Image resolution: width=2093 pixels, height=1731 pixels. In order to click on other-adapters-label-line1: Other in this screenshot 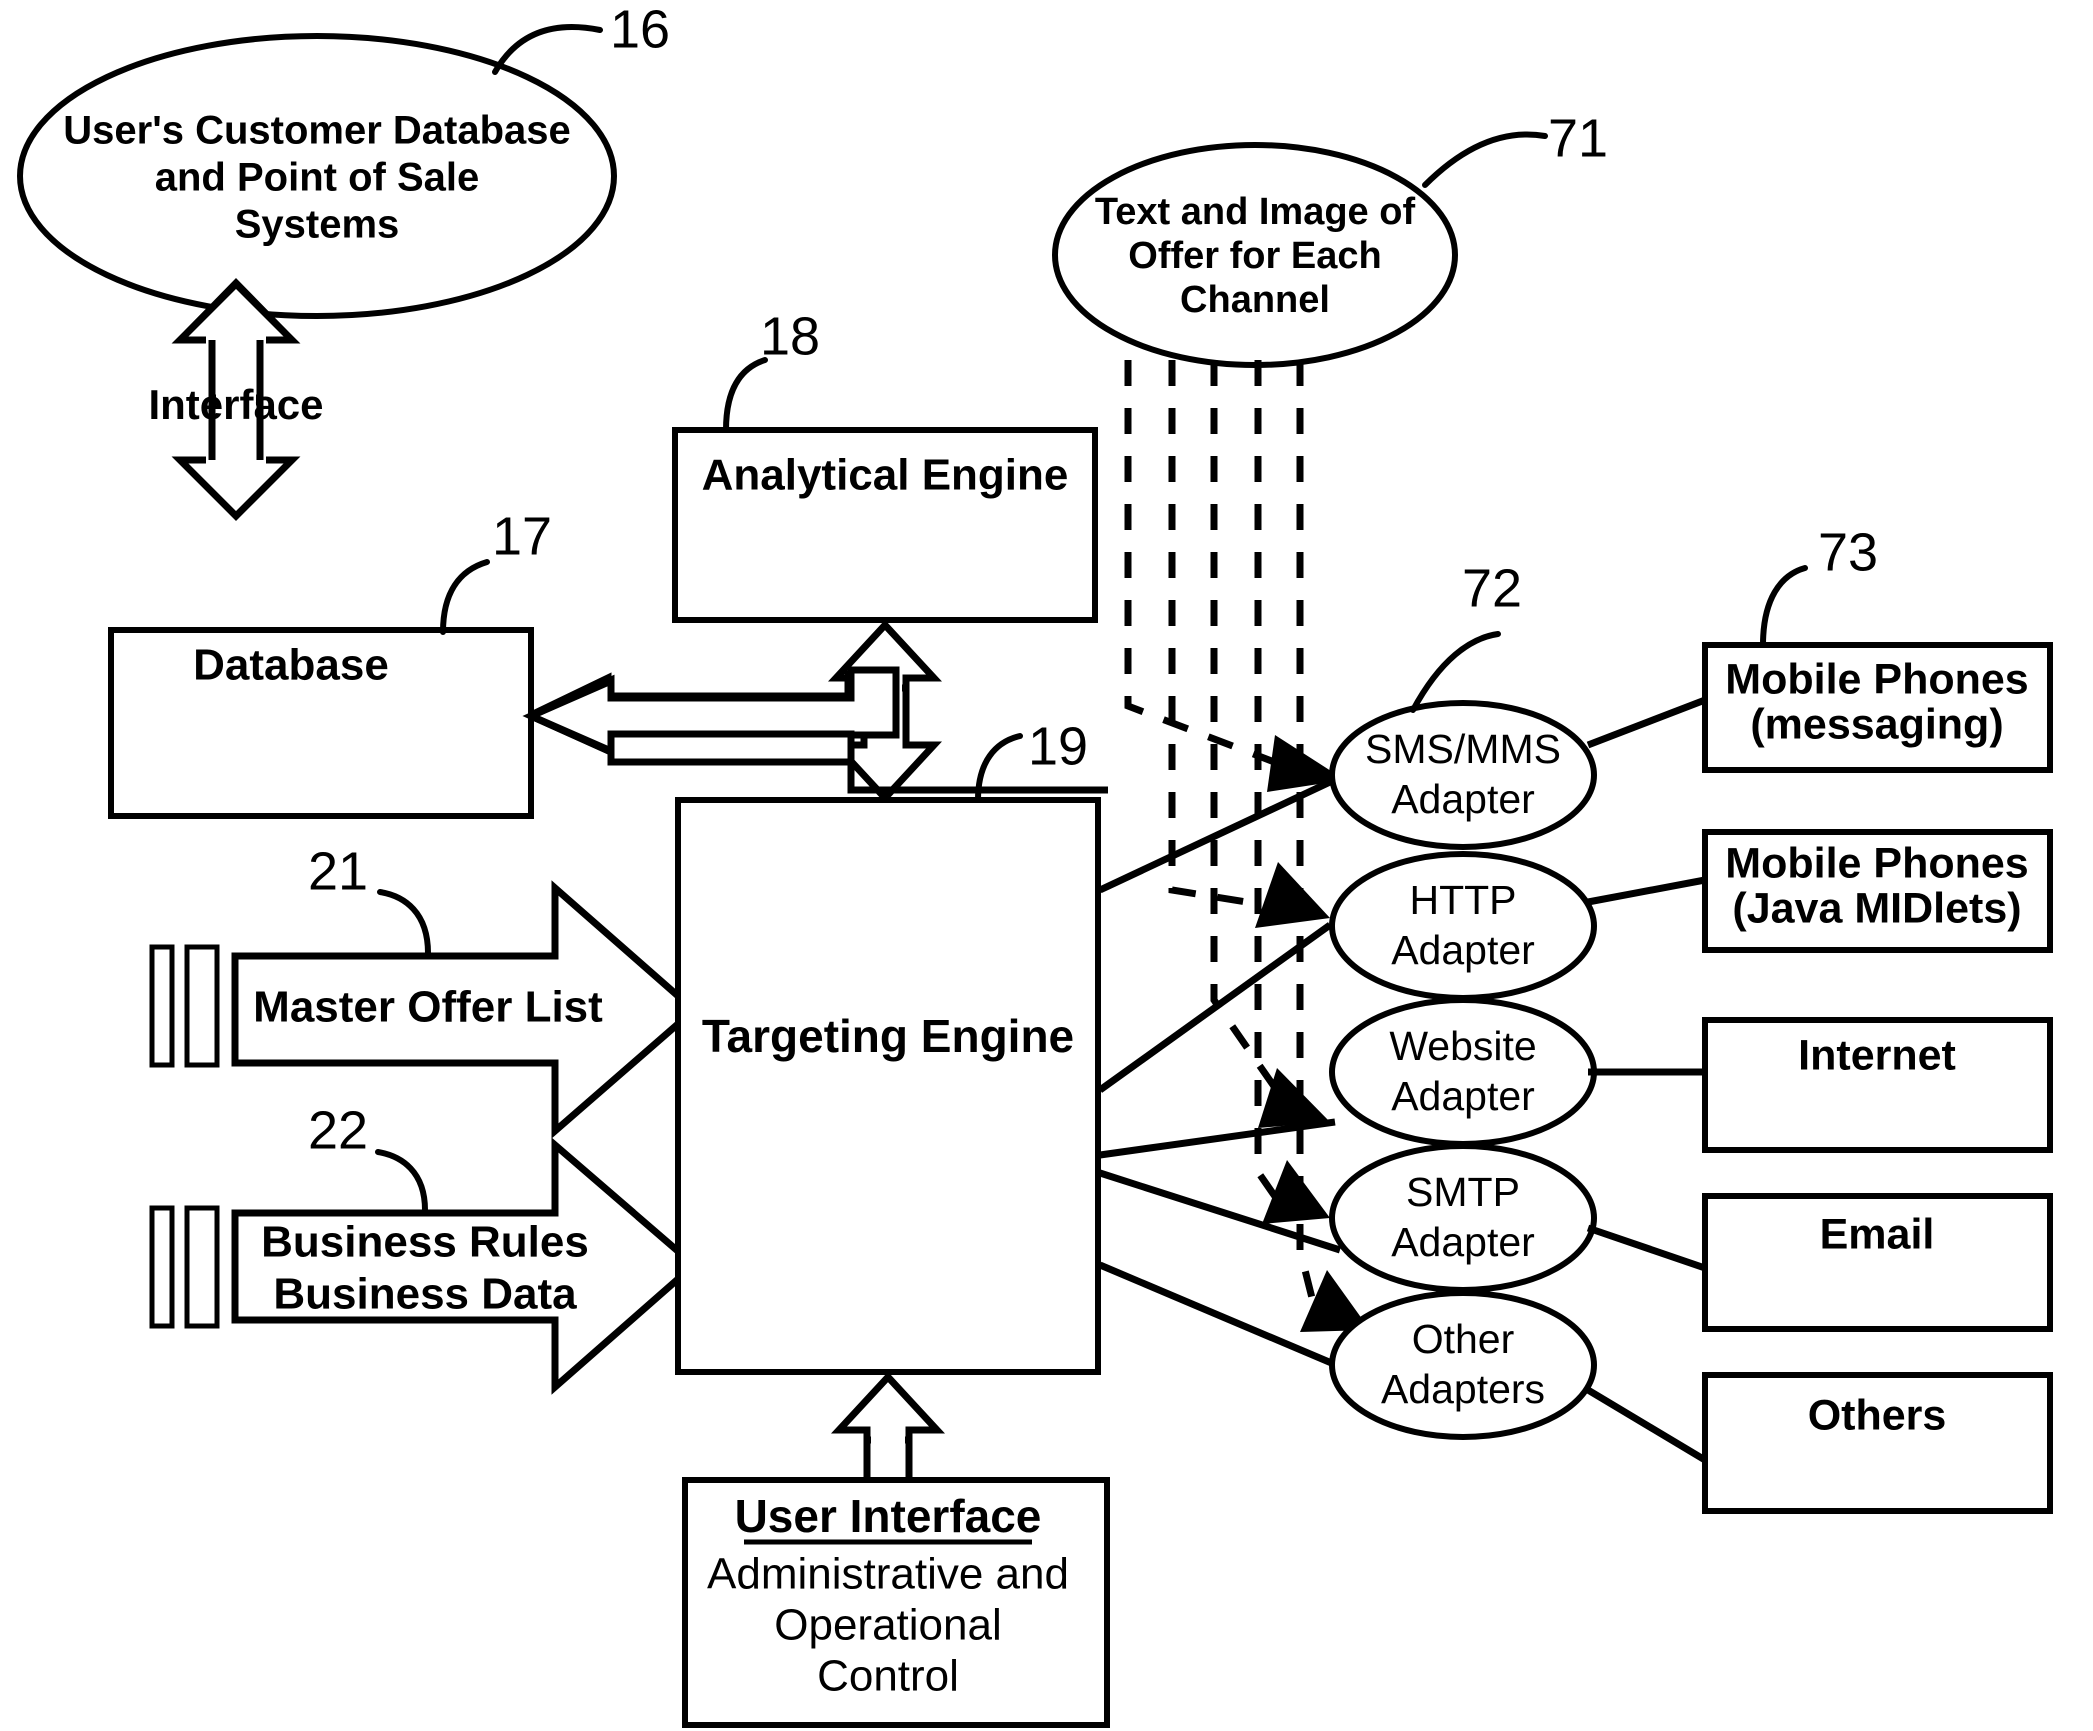, I will do `click(1463, 1339)`.